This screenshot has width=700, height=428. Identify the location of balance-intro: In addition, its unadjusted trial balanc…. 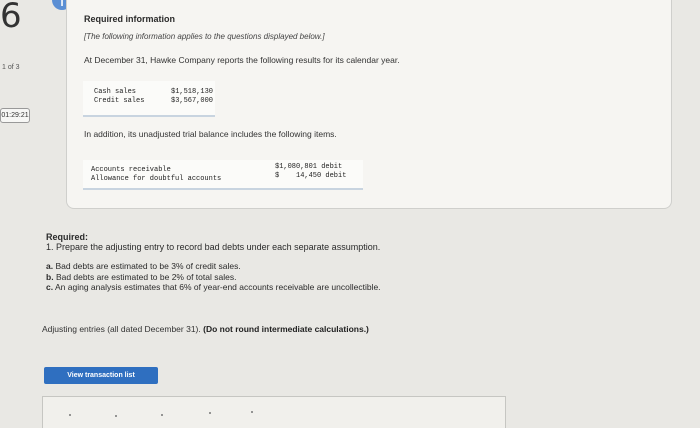
(210, 134).